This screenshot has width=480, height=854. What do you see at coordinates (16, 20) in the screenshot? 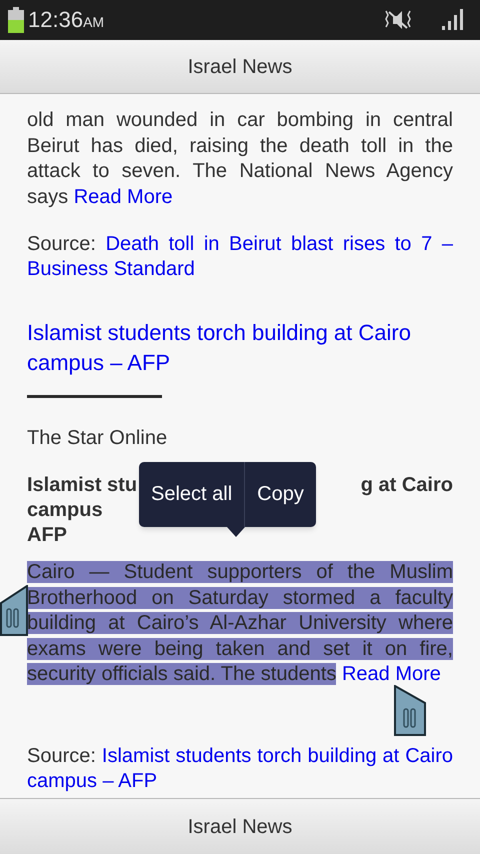
I see `battery-icon` at bounding box center [16, 20].